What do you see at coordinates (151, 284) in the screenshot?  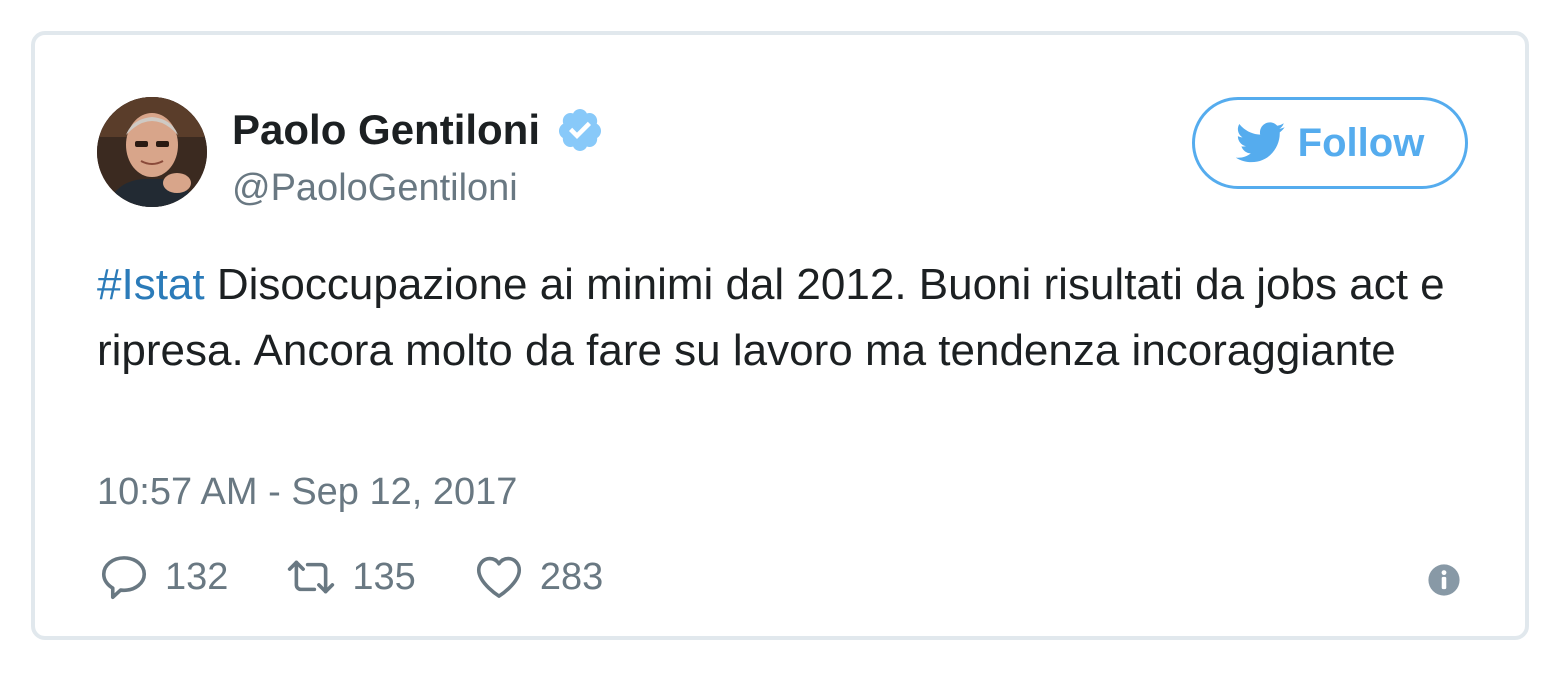 I see `hashtag-link: #Istat` at bounding box center [151, 284].